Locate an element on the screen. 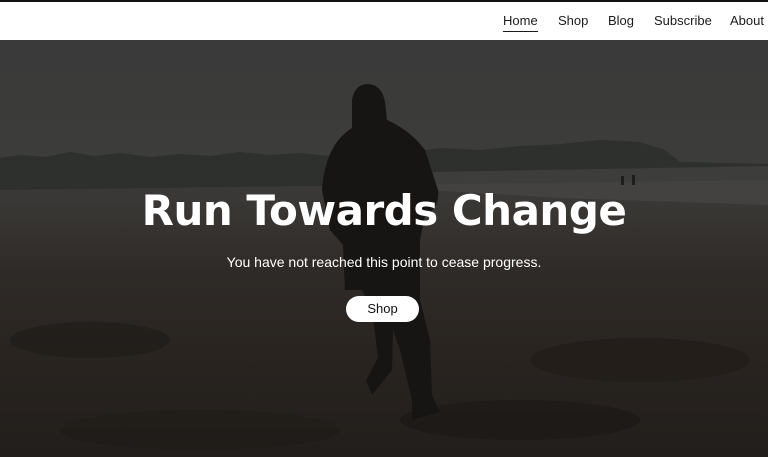 This screenshot has width=768, height=457. nav-item-shop: Shop is located at coordinates (573, 21).